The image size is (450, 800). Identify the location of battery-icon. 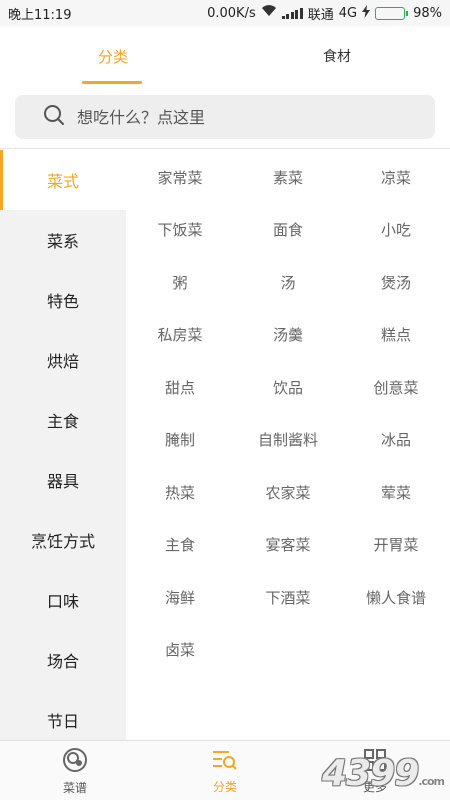
(392, 13).